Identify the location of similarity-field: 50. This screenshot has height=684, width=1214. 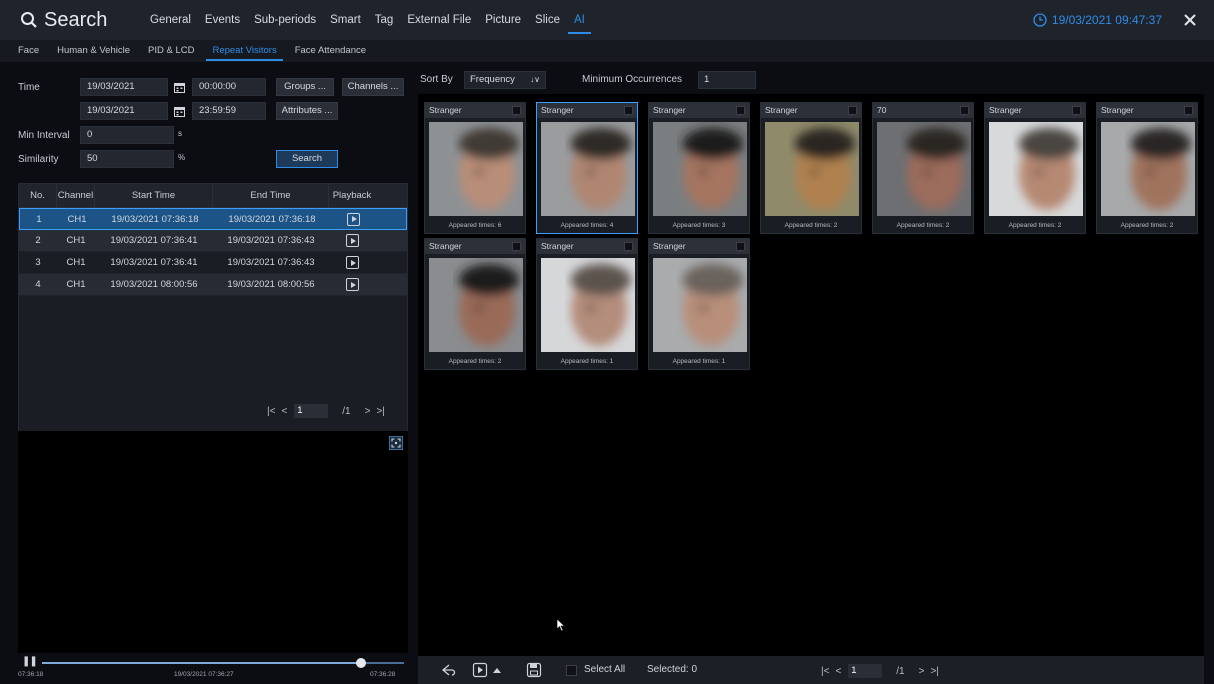
(127, 159).